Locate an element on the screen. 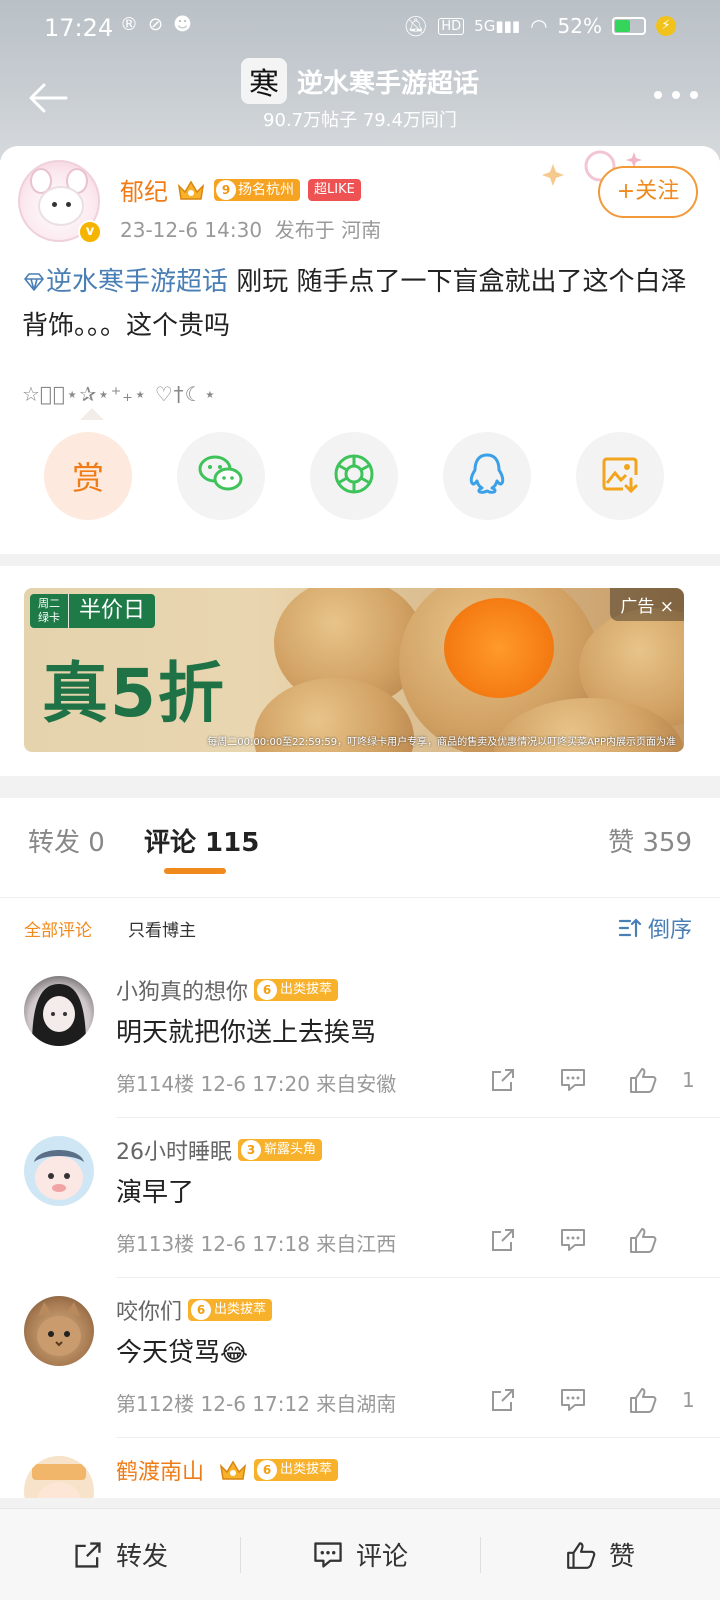 The image size is (720, 1600). tab-likes: 赞 359 is located at coordinates (650, 840).